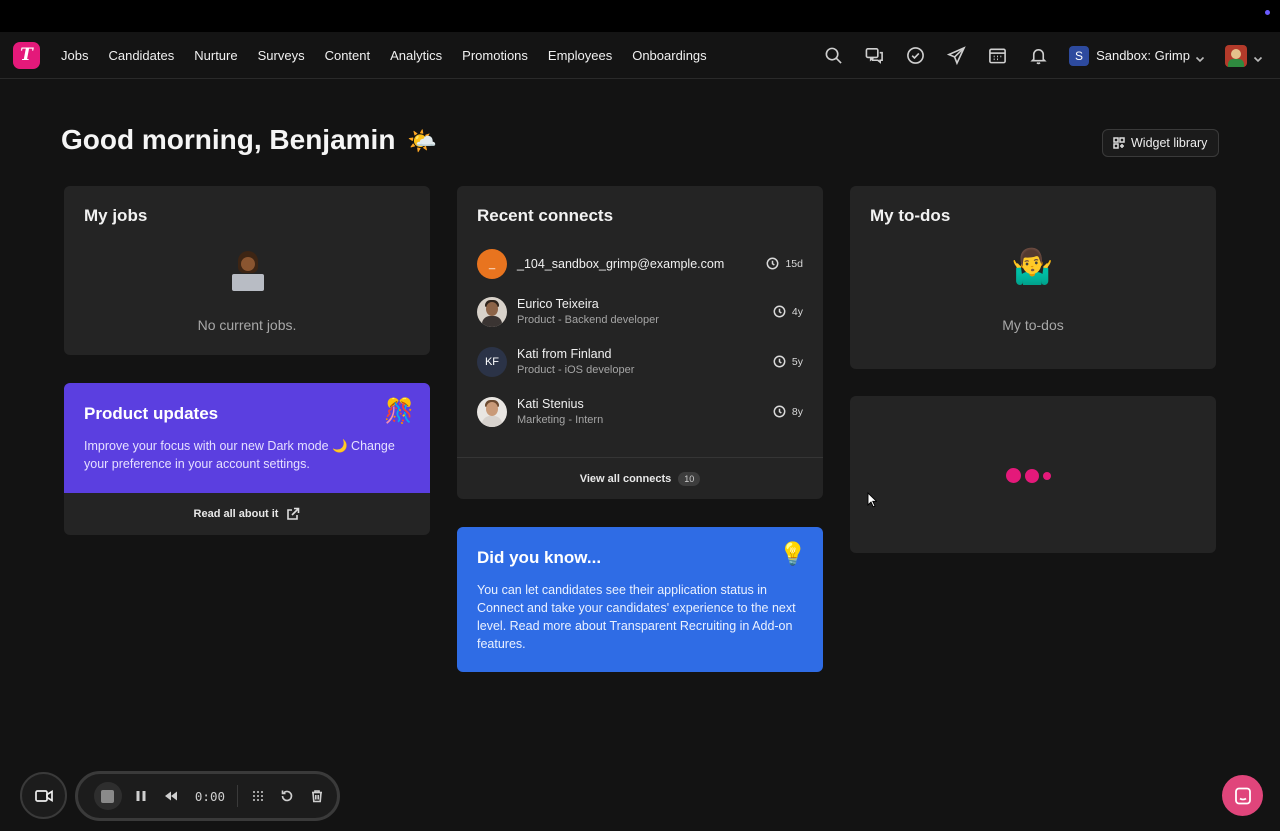  I want to click on pause-button, so click(142, 796).